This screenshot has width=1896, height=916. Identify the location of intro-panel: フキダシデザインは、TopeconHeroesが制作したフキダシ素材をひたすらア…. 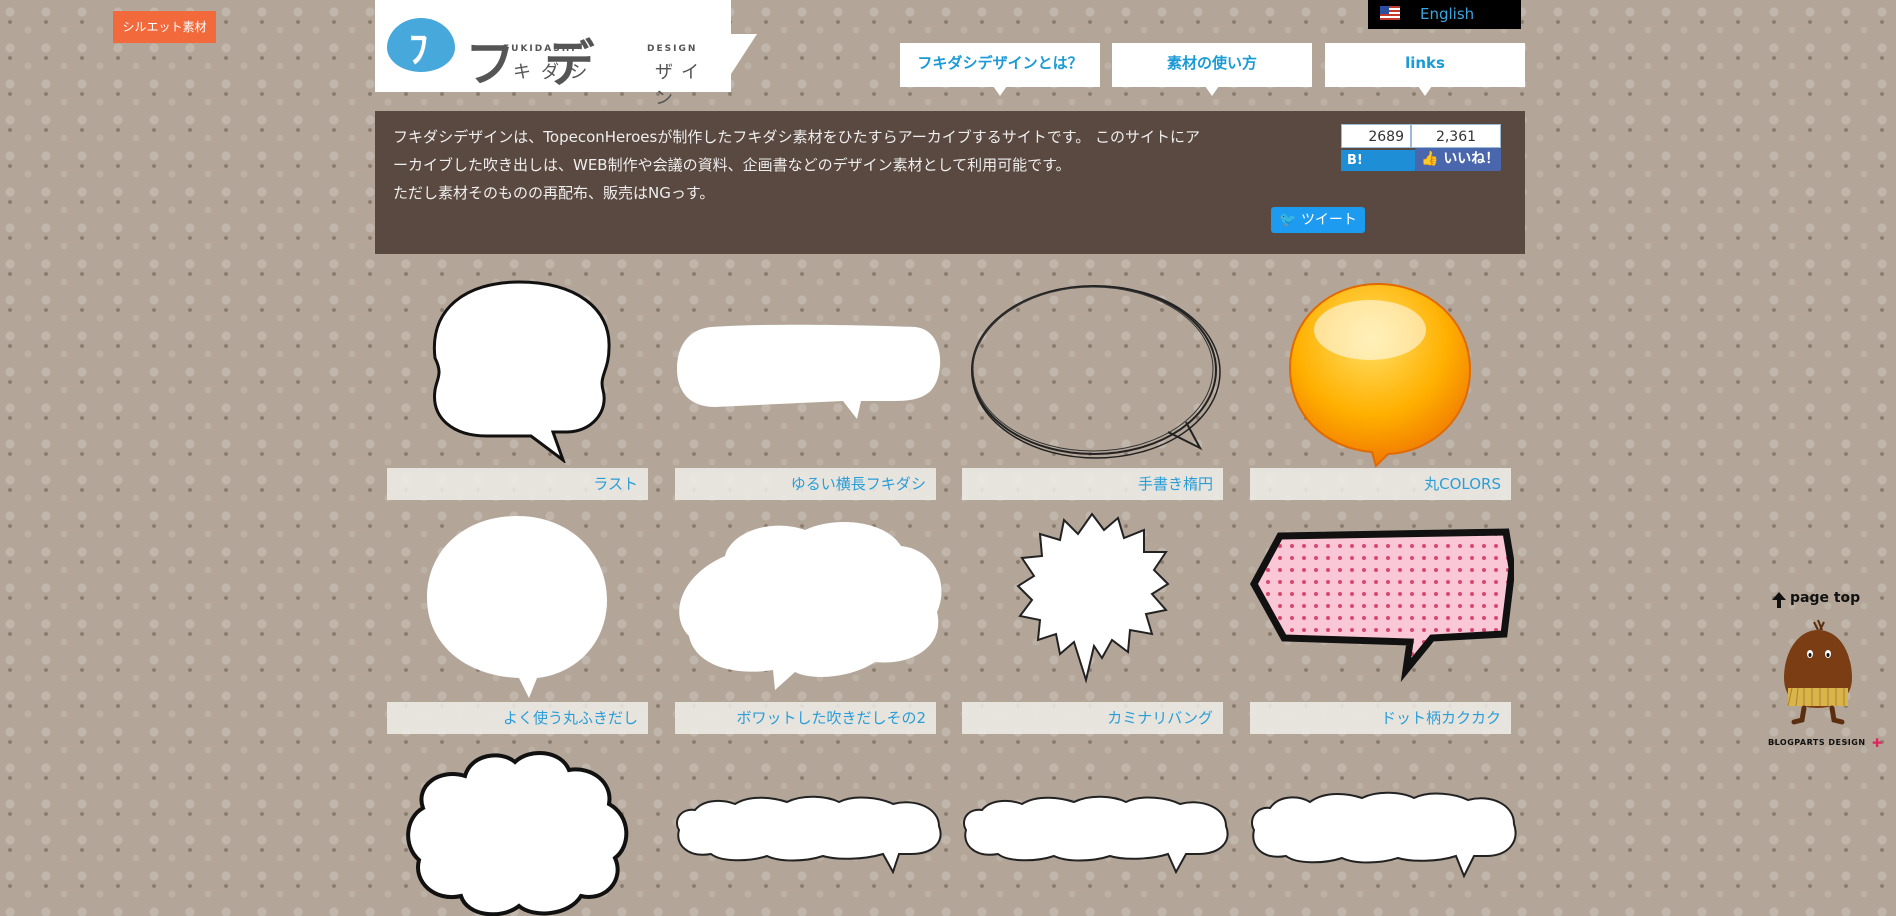
(950, 182).